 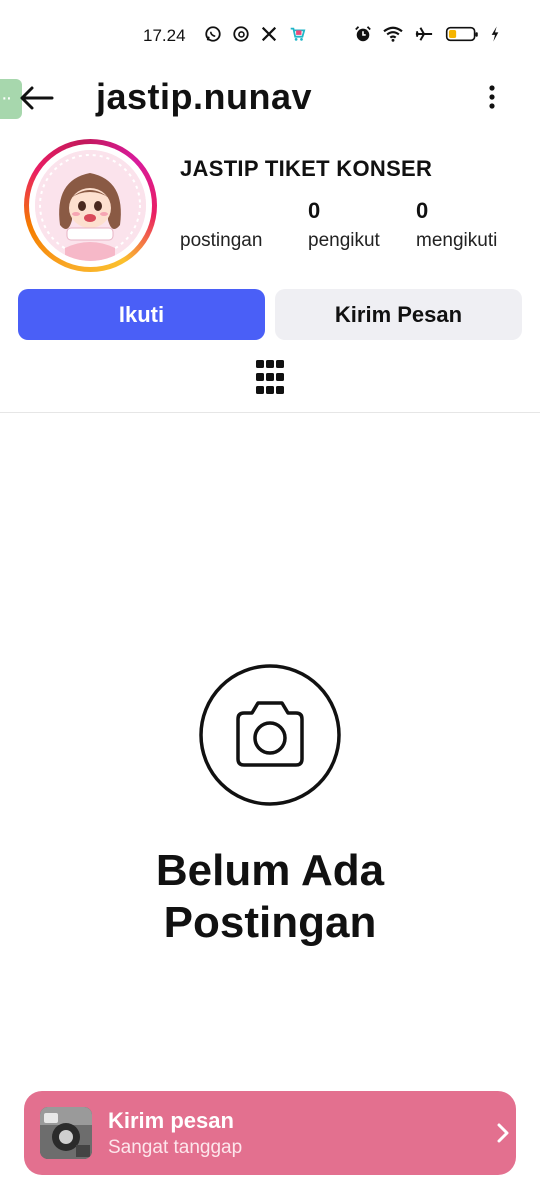 I want to click on posts-label: postingan, so click(x=221, y=240).